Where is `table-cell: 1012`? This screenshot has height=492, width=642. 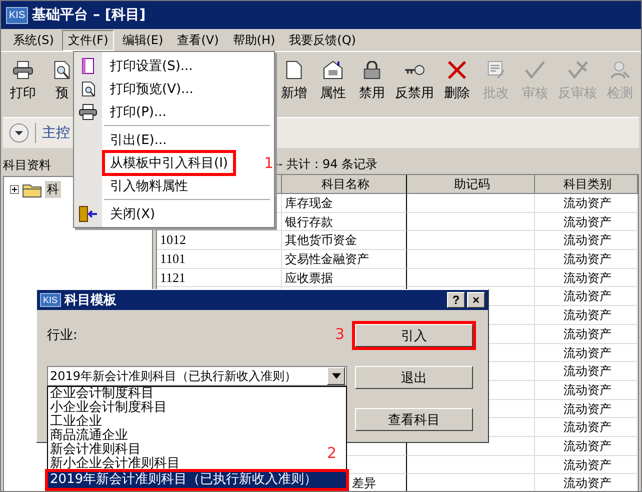
table-cell: 1012 is located at coordinates (219, 240).